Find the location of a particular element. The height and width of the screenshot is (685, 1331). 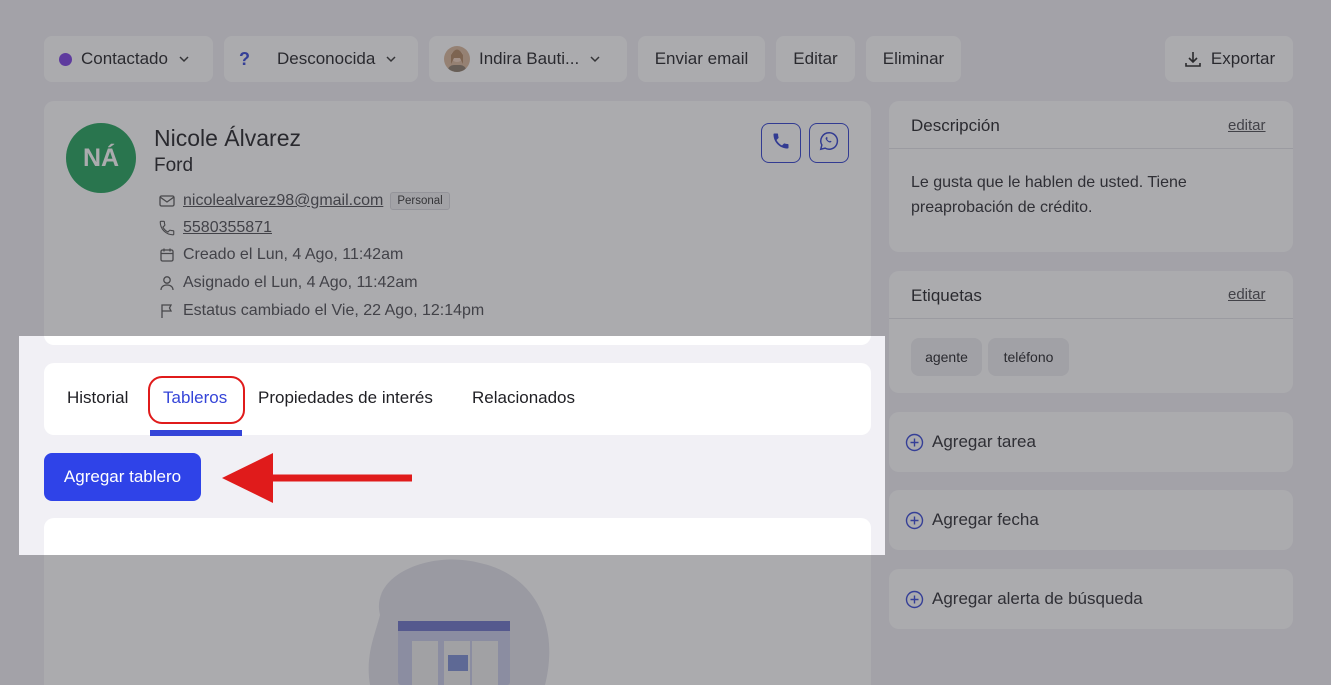

source-dropdown: ? Desconocida is located at coordinates (321, 59).